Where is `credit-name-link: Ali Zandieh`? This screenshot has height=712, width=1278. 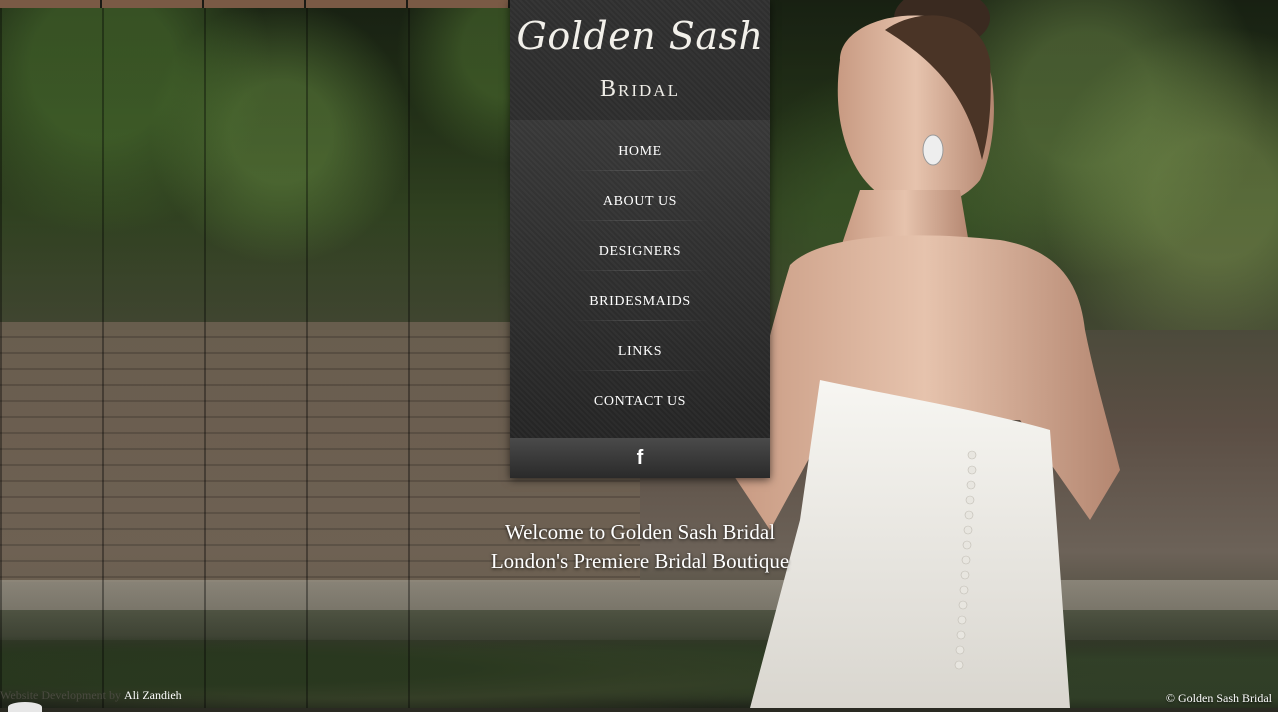 credit-name-link: Ali Zandieh is located at coordinates (153, 695).